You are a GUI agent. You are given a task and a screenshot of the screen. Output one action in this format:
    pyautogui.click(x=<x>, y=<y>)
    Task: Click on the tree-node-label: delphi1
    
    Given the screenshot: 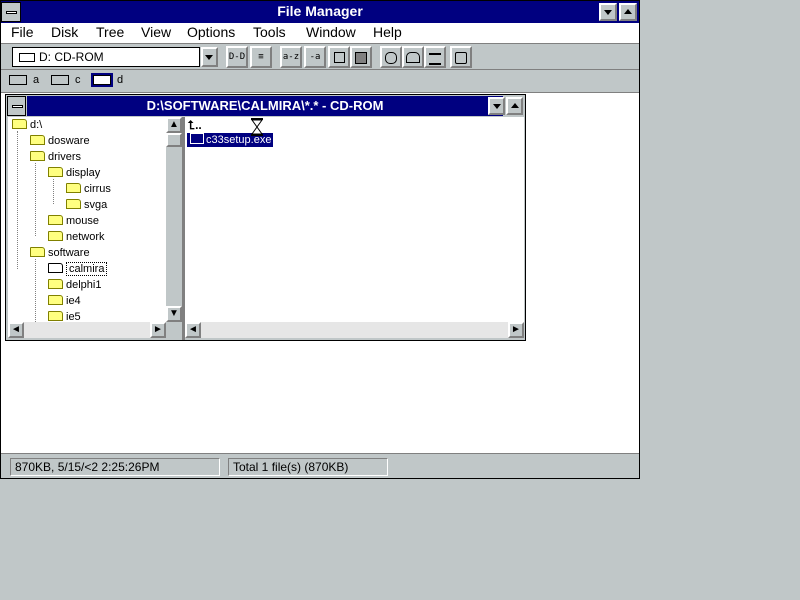 What is the action you would take?
    pyautogui.click(x=84, y=285)
    